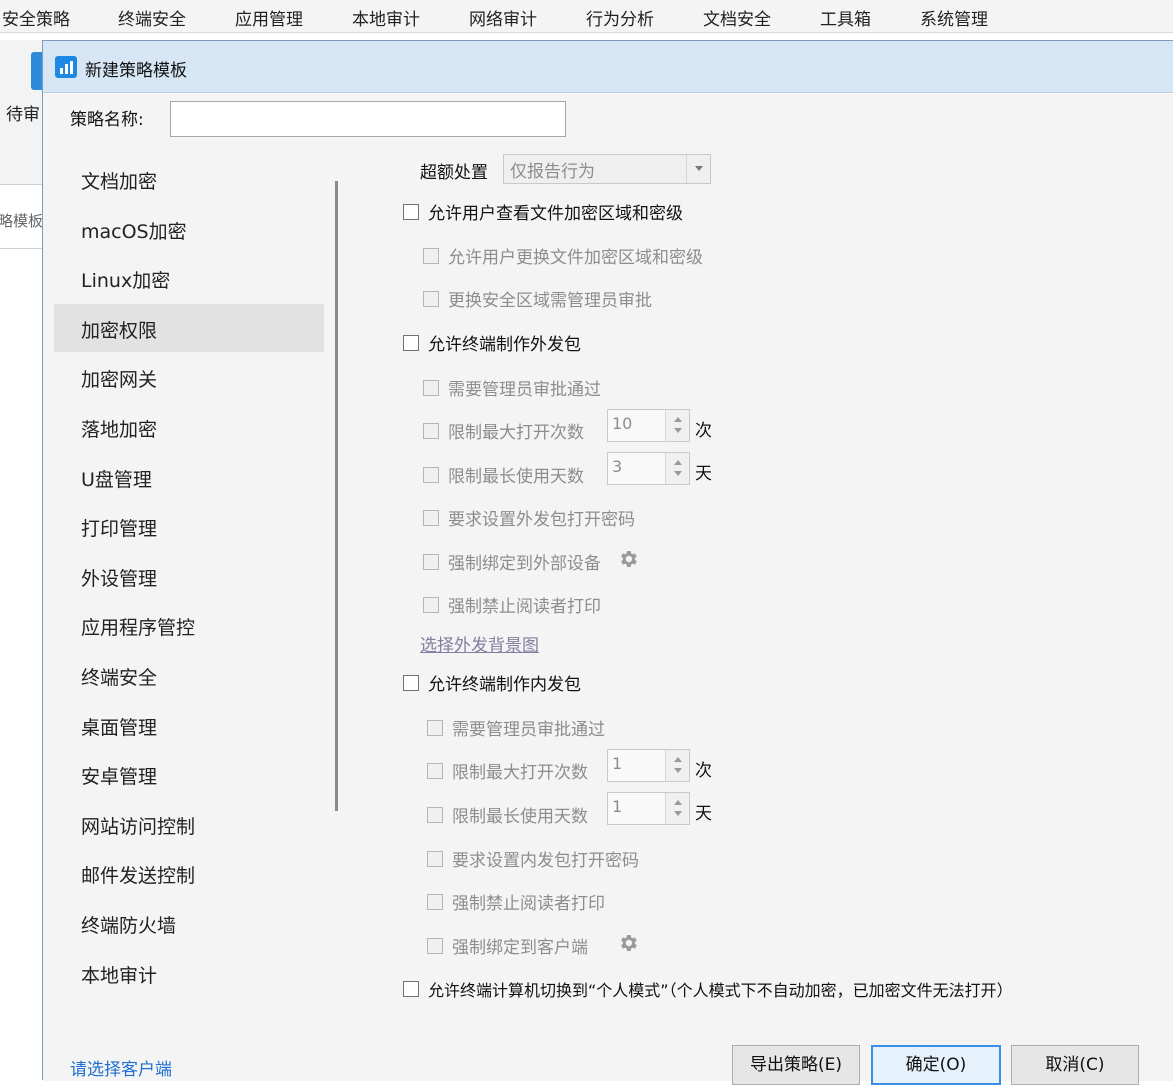  Describe the element at coordinates (607, 169) in the screenshot. I see `overquota-select: 仅报告行为` at that location.